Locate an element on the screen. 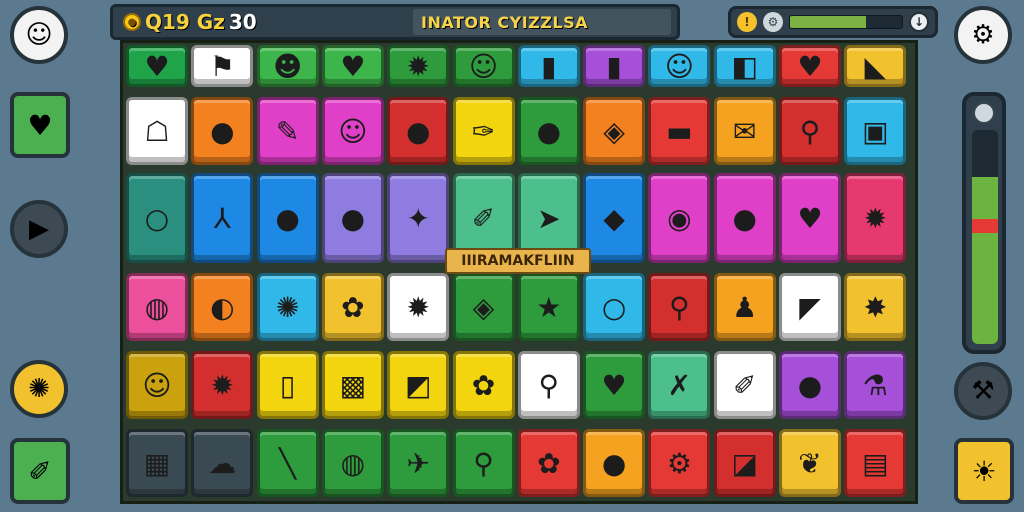 This screenshot has width=1024, height=512. alert-icon: ! is located at coordinates (747, 22).